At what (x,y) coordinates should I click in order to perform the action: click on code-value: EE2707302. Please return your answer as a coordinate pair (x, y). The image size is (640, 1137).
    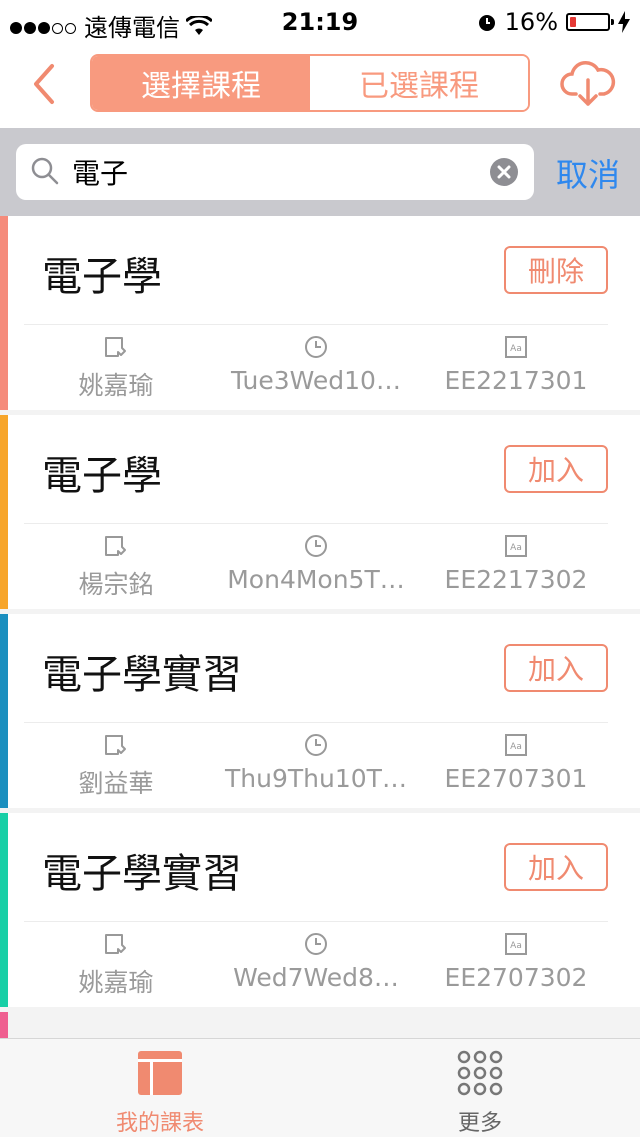
    Looking at the image, I should click on (516, 977).